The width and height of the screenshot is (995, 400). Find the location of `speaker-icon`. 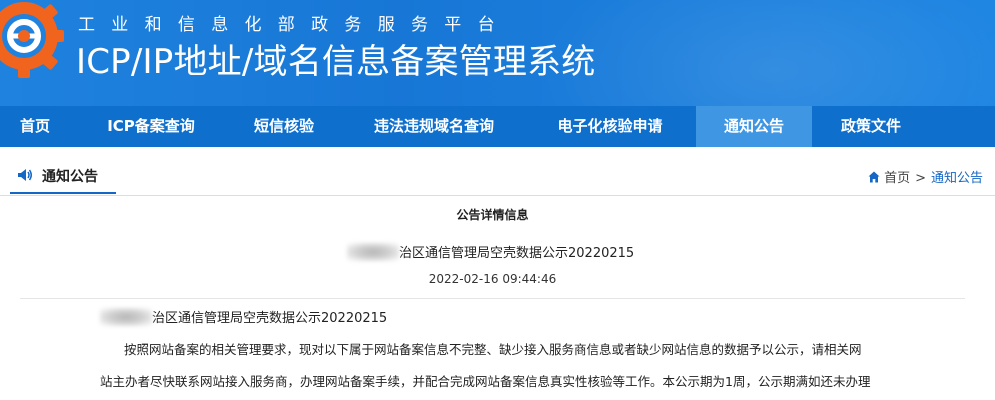

speaker-icon is located at coordinates (25, 175).